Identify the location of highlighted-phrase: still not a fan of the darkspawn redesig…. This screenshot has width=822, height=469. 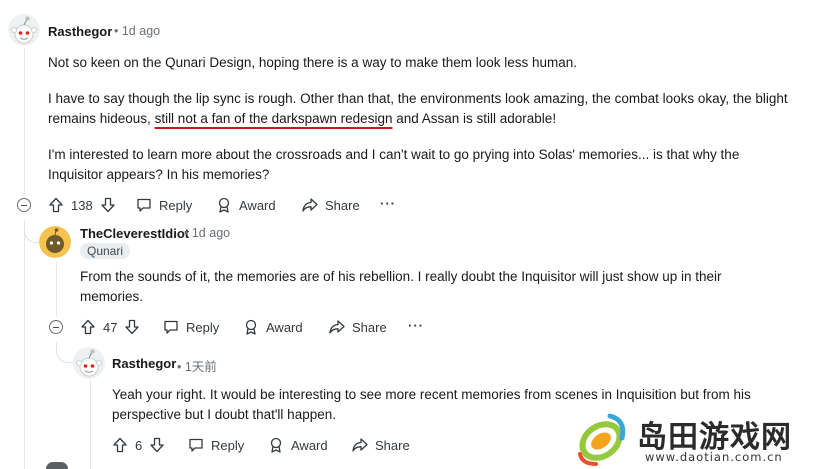
(273, 118).